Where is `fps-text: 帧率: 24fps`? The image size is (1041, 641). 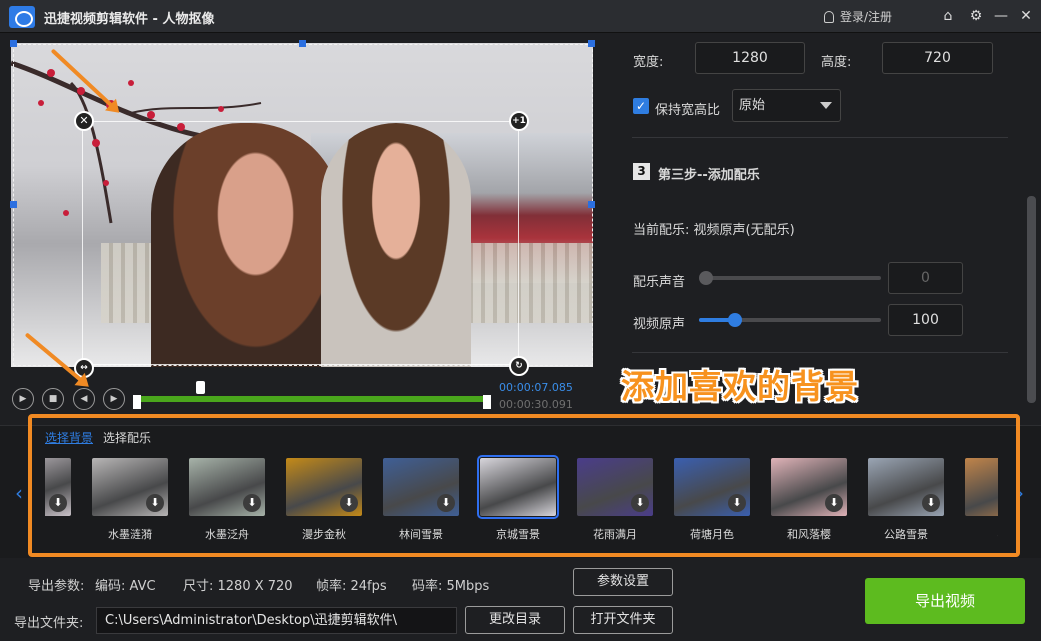
fps-text: 帧率: 24fps is located at coordinates (351, 586).